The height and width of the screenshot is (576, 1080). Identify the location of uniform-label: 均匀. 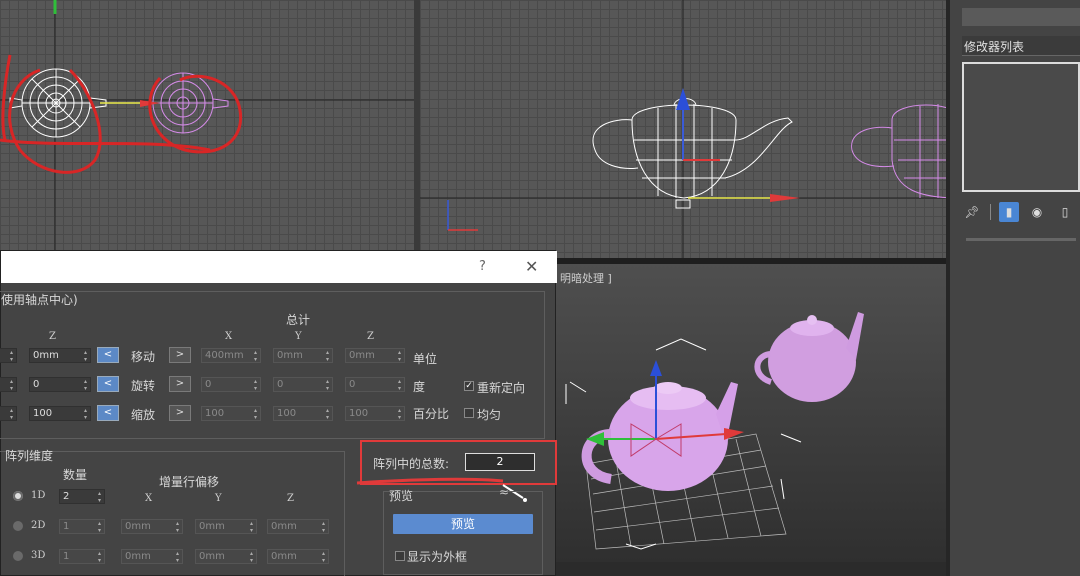
(489, 415).